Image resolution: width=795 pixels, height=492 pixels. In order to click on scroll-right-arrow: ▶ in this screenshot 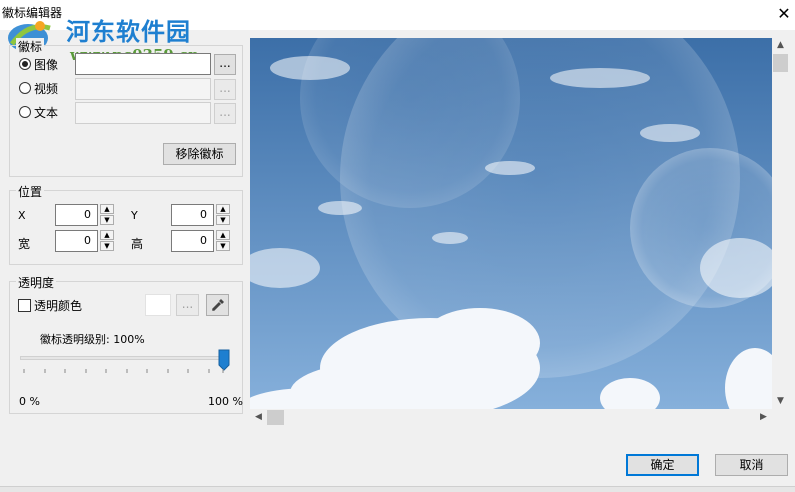, I will do `click(763, 417)`.